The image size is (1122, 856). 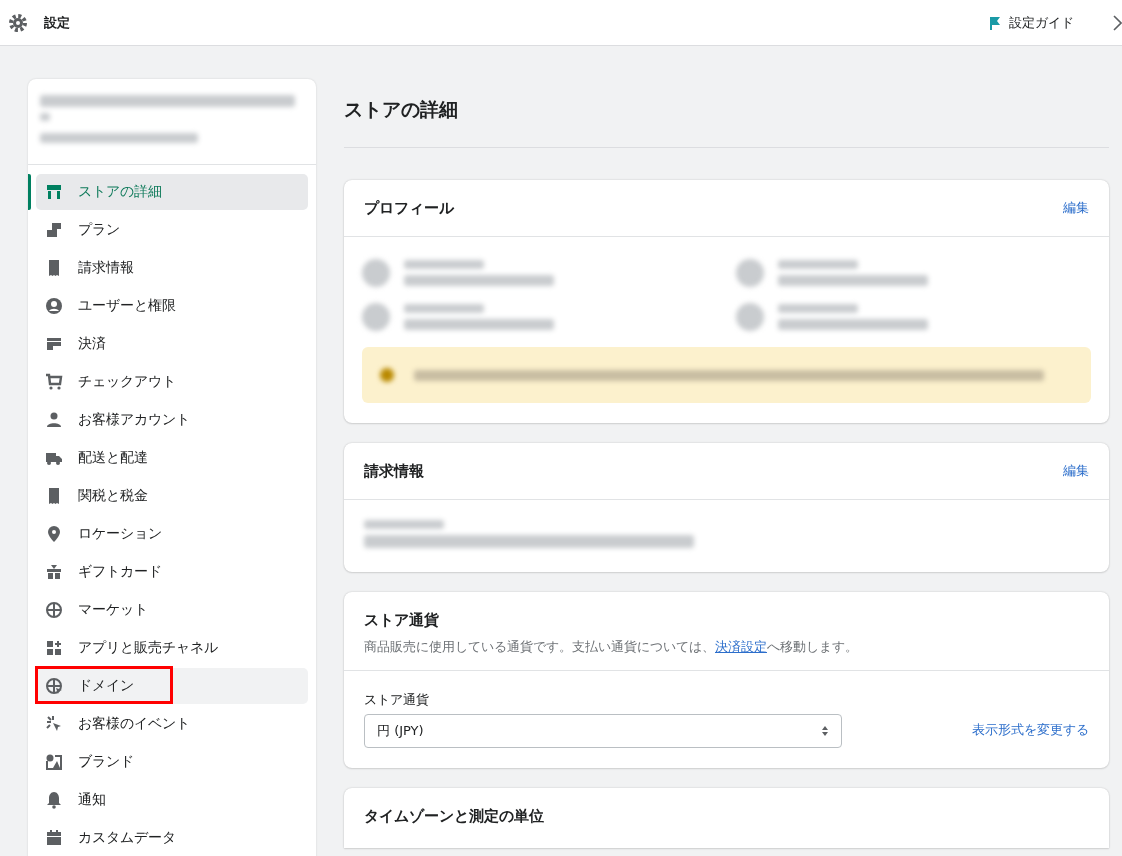 I want to click on sidebar-item: ユーザーと権限, so click(x=172, y=306).